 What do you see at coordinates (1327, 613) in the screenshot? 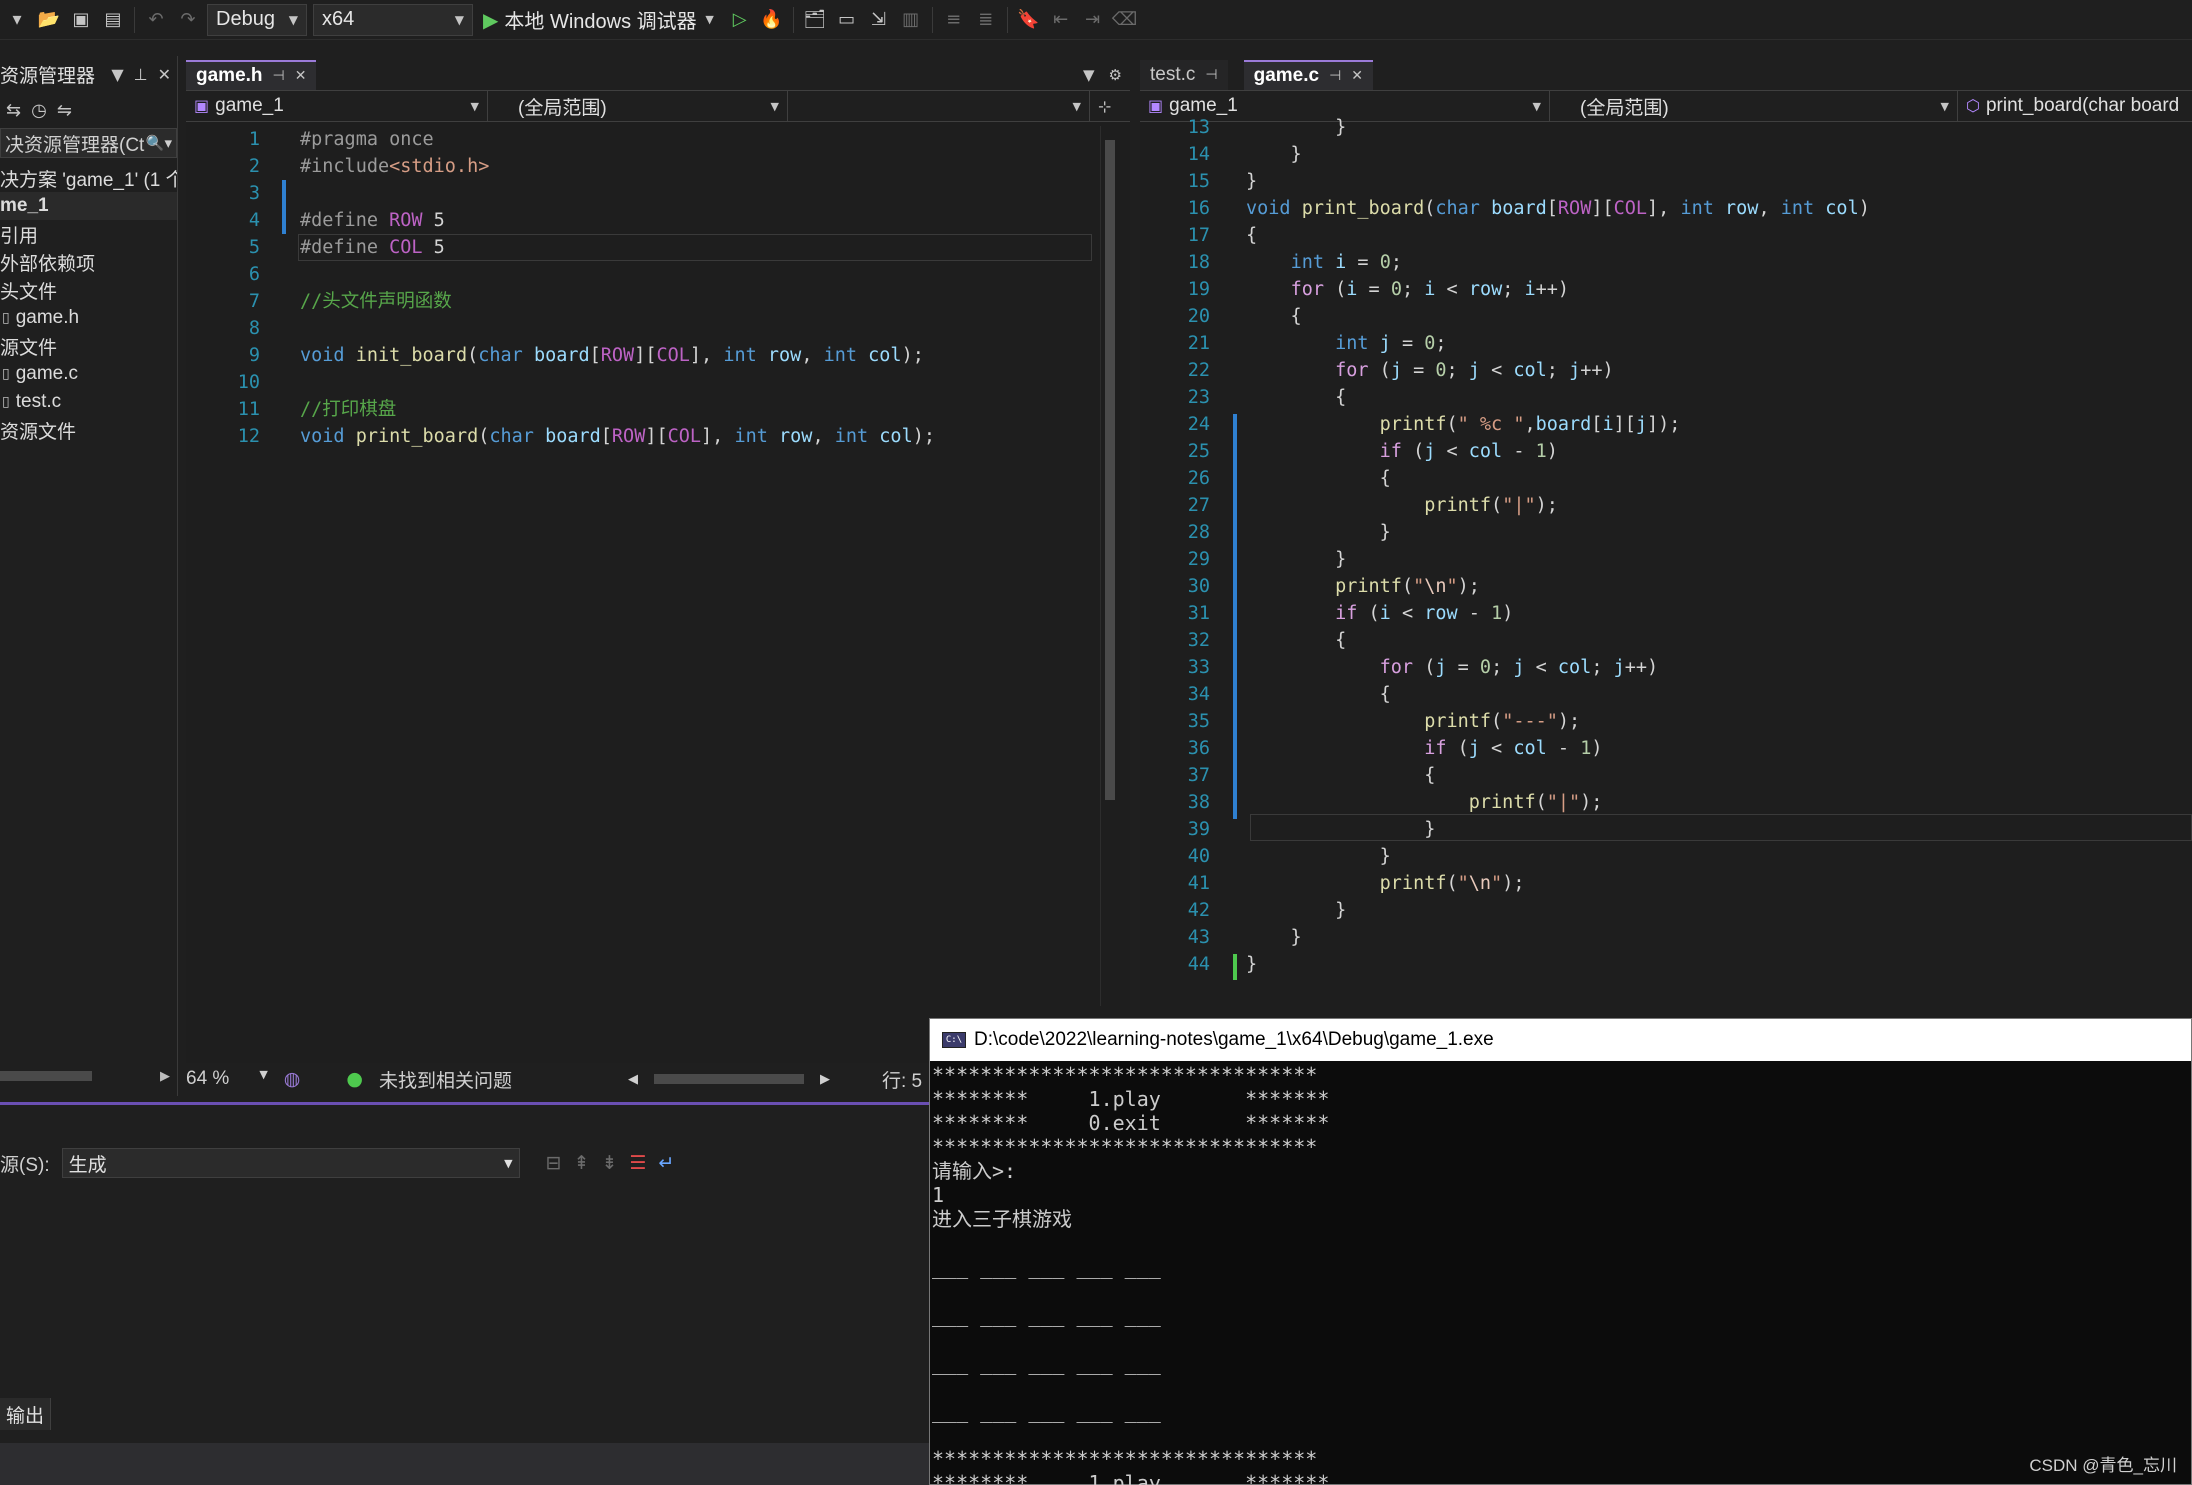
I see `code-line: 31 if (i < row - 1)` at bounding box center [1327, 613].